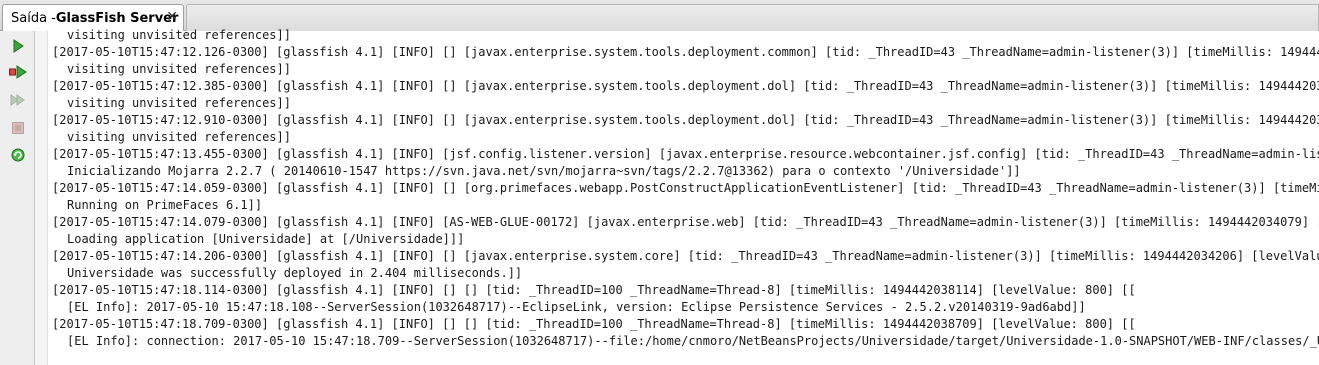  I want to click on run-icon, so click(18, 46).